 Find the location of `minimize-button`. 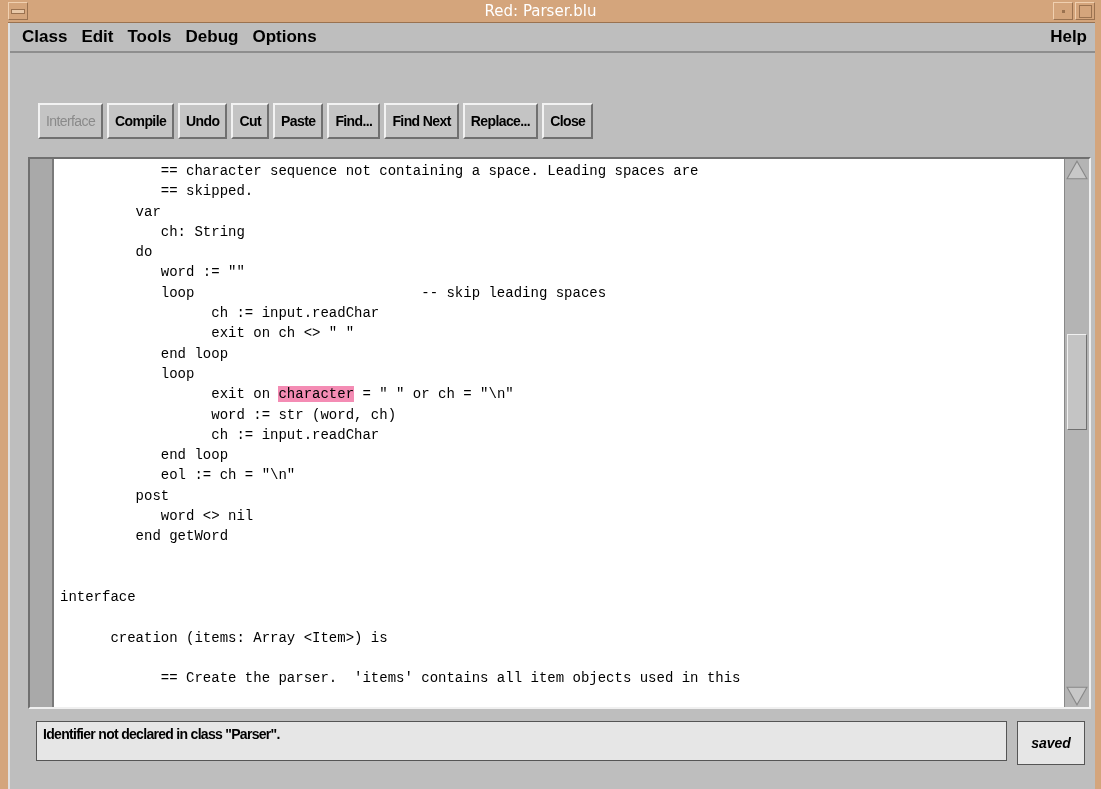

minimize-button is located at coordinates (1063, 11).